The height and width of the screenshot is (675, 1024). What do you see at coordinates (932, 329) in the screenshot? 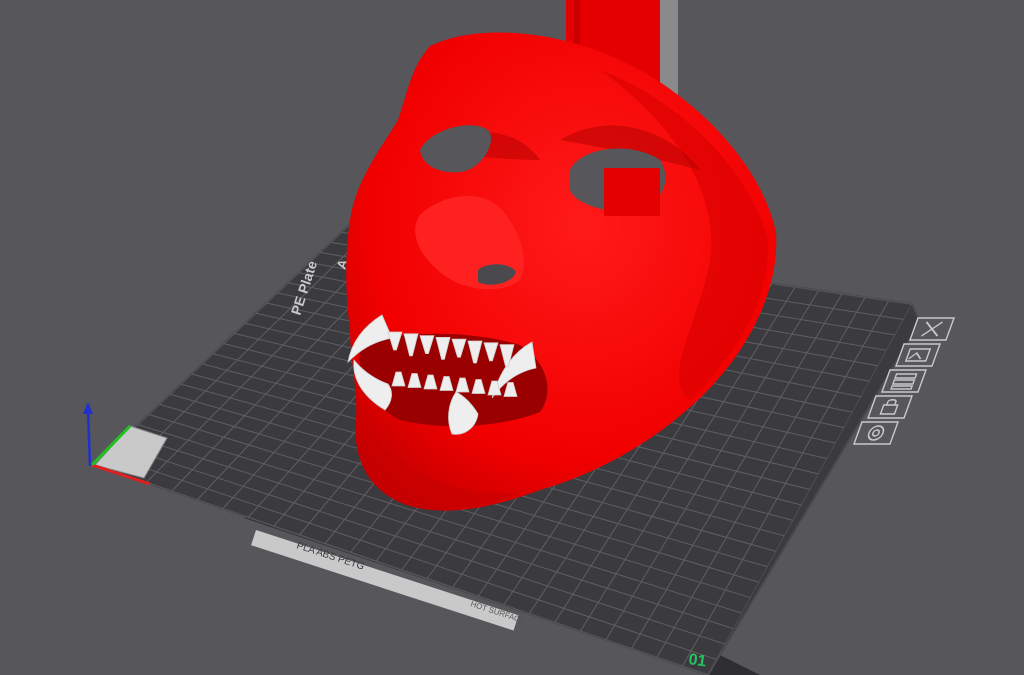
I see `close-icon` at bounding box center [932, 329].